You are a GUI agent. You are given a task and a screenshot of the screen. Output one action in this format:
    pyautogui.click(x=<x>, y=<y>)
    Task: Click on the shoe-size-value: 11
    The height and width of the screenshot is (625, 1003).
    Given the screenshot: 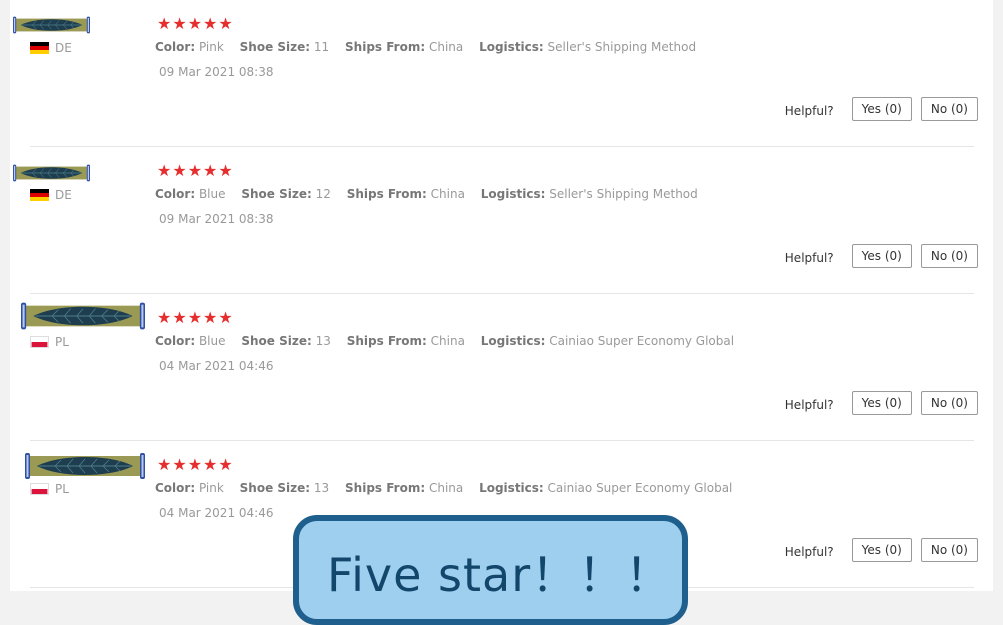 What is the action you would take?
    pyautogui.click(x=321, y=47)
    